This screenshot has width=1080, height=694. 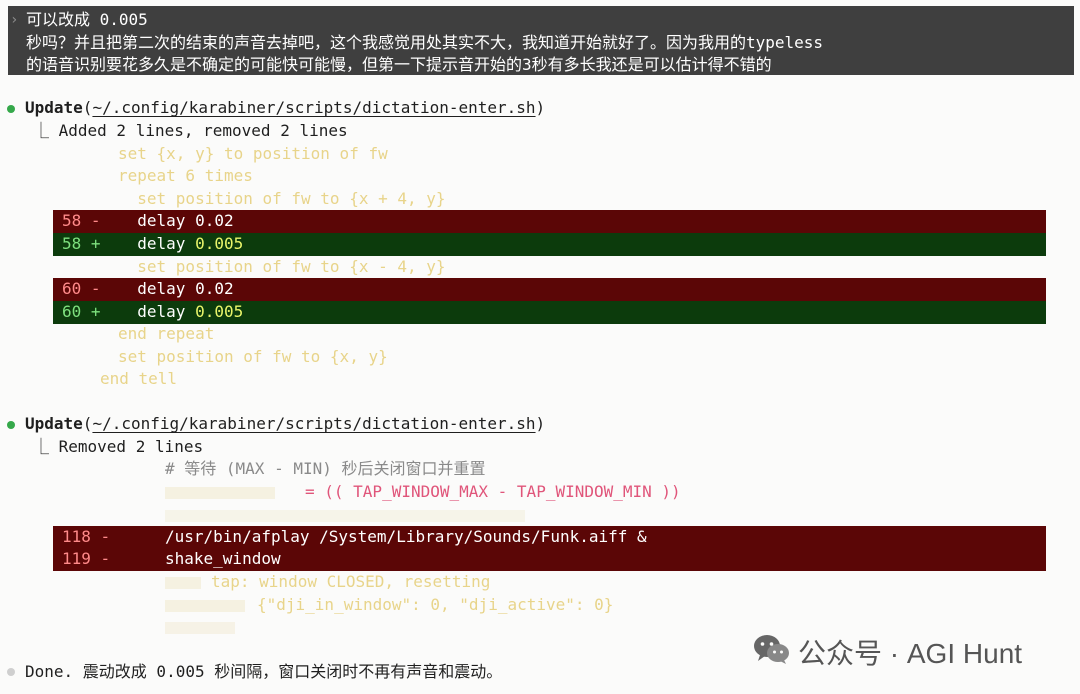 What do you see at coordinates (549, 312) in the screenshot?
I see `diff-added-line: 60 + delay 0.005` at bounding box center [549, 312].